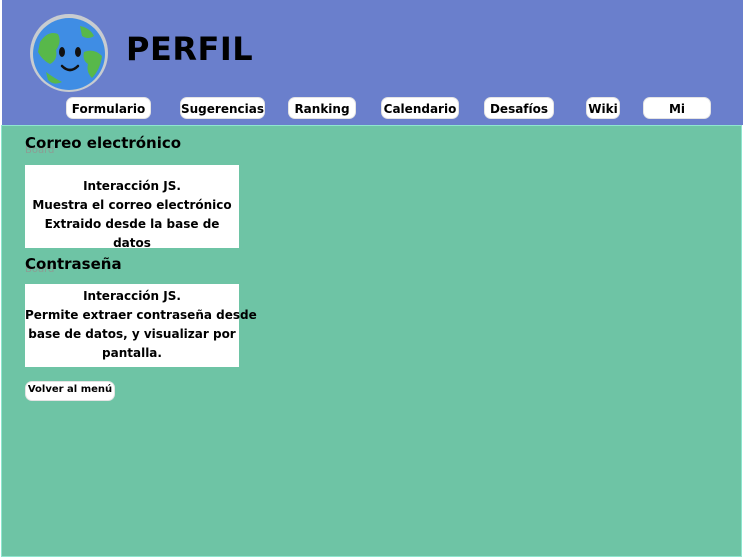  Describe the element at coordinates (132, 353) in the screenshot. I see `password-card-line: pantalla.` at that location.